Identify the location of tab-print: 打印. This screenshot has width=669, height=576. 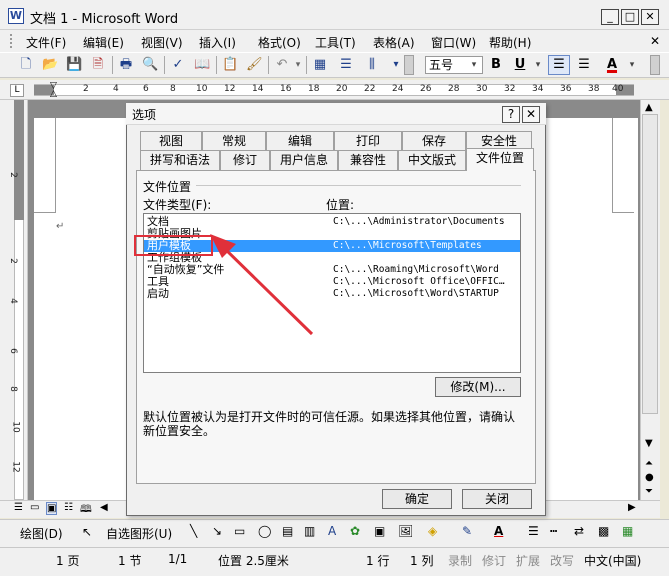
(368, 141).